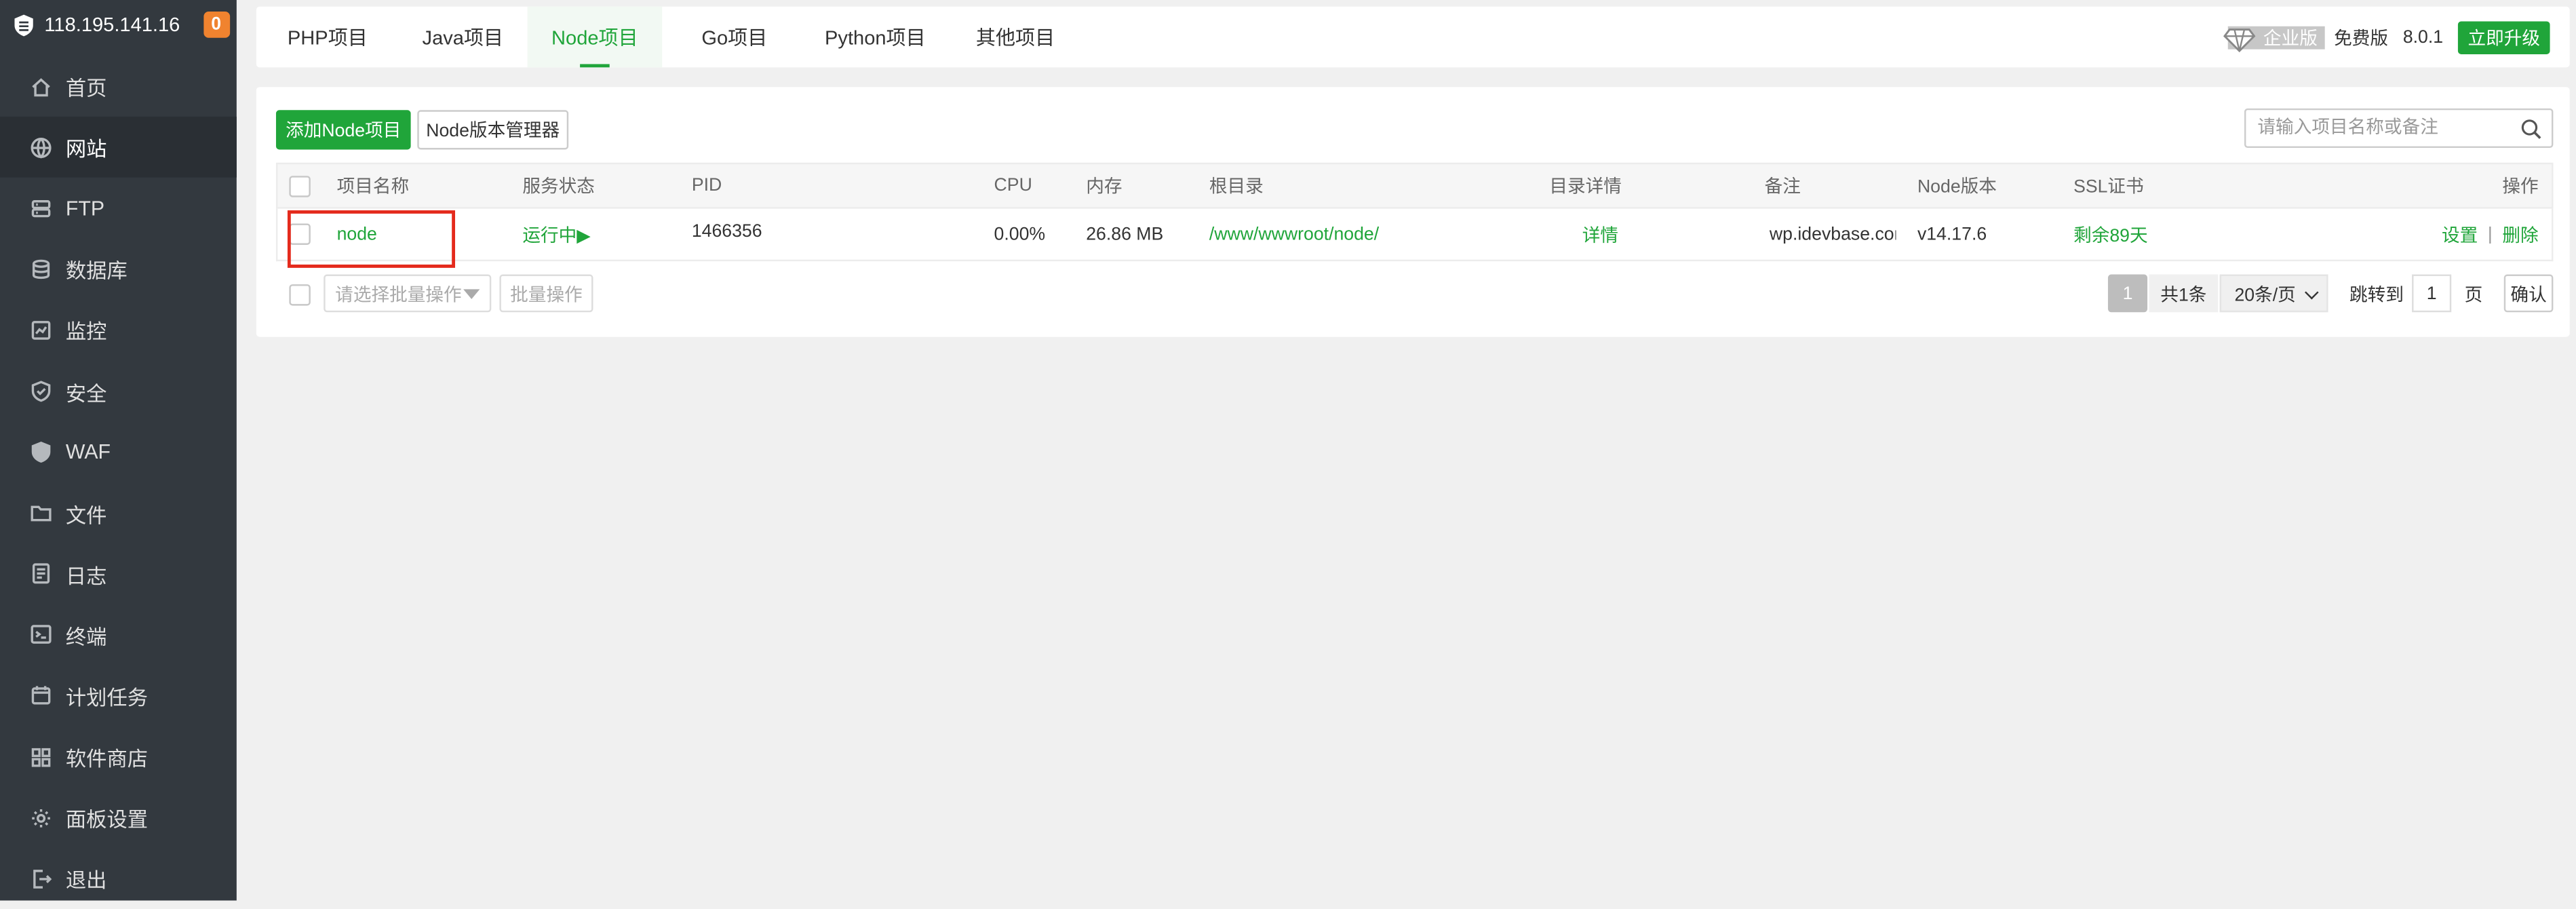 Image resolution: width=2576 pixels, height=909 pixels. What do you see at coordinates (1782, 187) in the screenshot?
I see `col-note: 备注` at bounding box center [1782, 187].